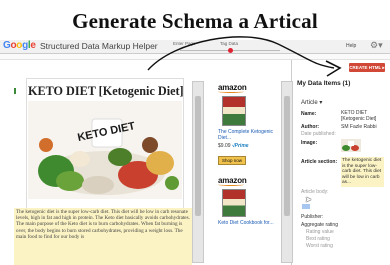 This screenshot has height=265, width=390. I want to click on banner-title: Generate Schema a Artical, so click(195, 21).